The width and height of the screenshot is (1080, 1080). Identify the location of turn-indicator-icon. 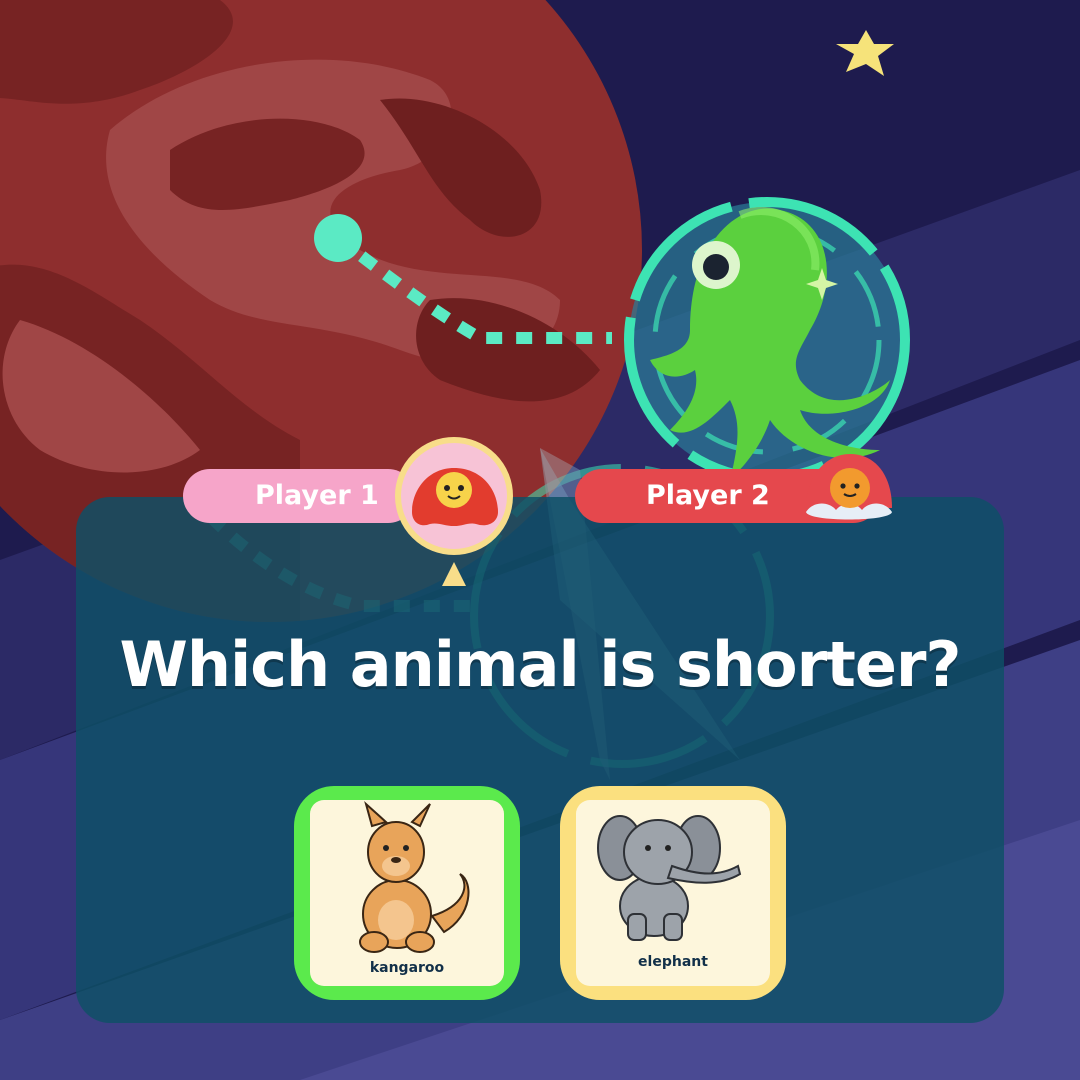
(454, 574).